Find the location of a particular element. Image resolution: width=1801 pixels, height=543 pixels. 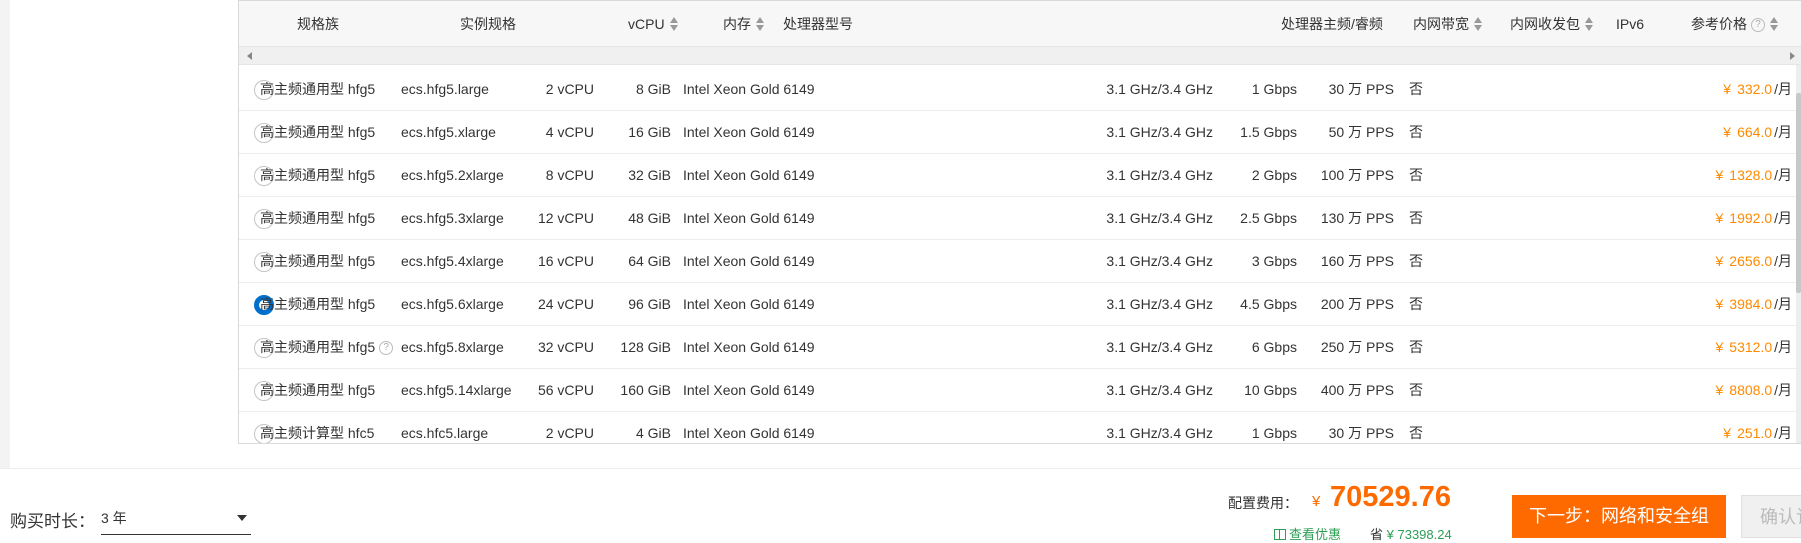

cost-label: 配置费用： is located at coordinates (1263, 503).